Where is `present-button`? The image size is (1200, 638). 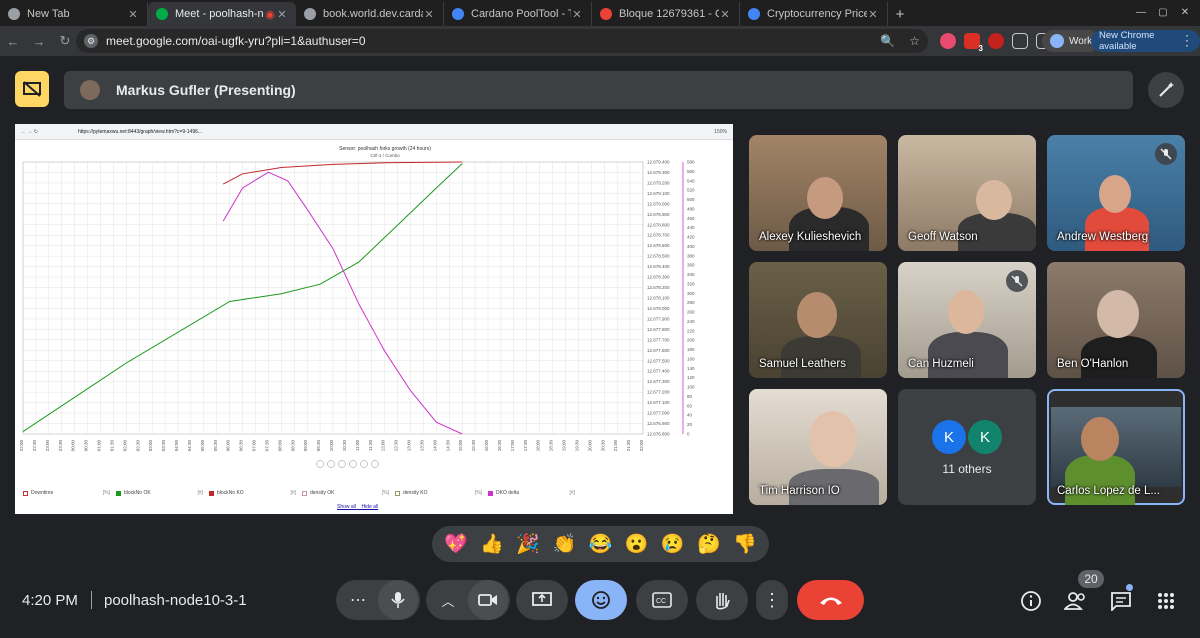
present-button is located at coordinates (542, 600).